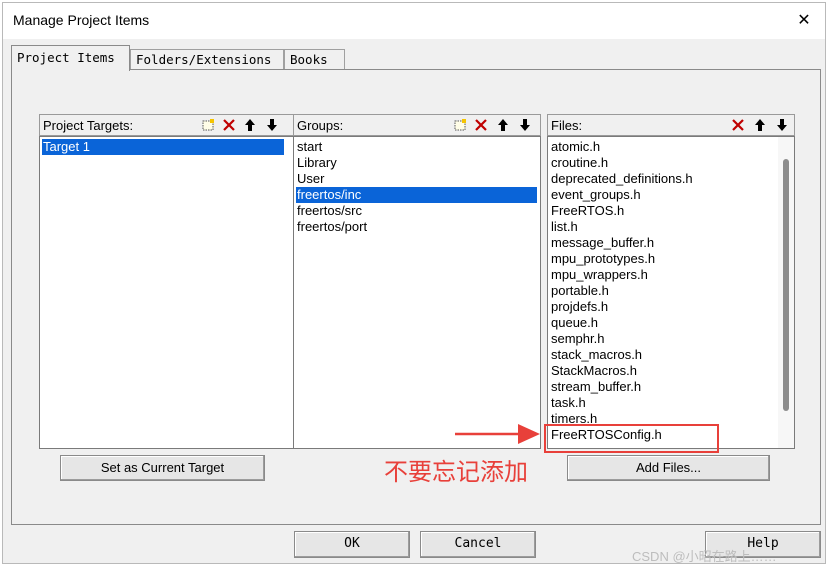 The height and width of the screenshot is (571, 835). Describe the element at coordinates (631, 438) in the screenshot. I see `highlight-box` at that location.